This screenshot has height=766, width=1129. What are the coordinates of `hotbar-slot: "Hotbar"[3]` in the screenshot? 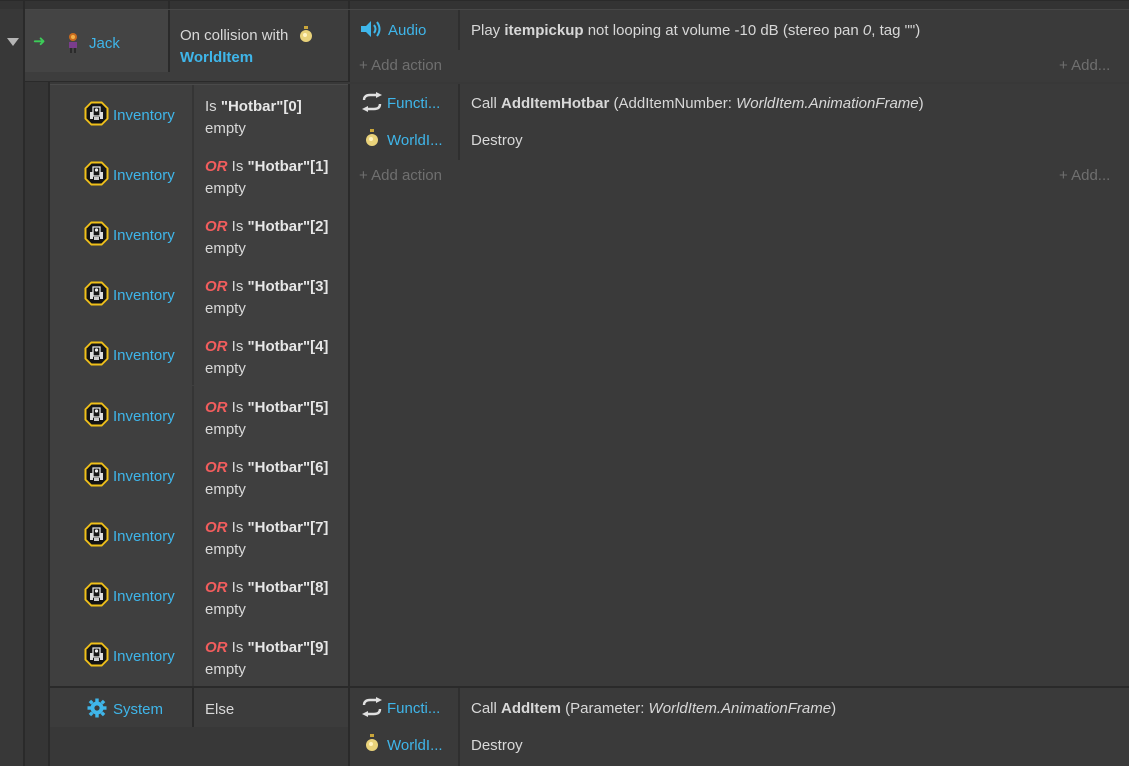 It's located at (288, 287).